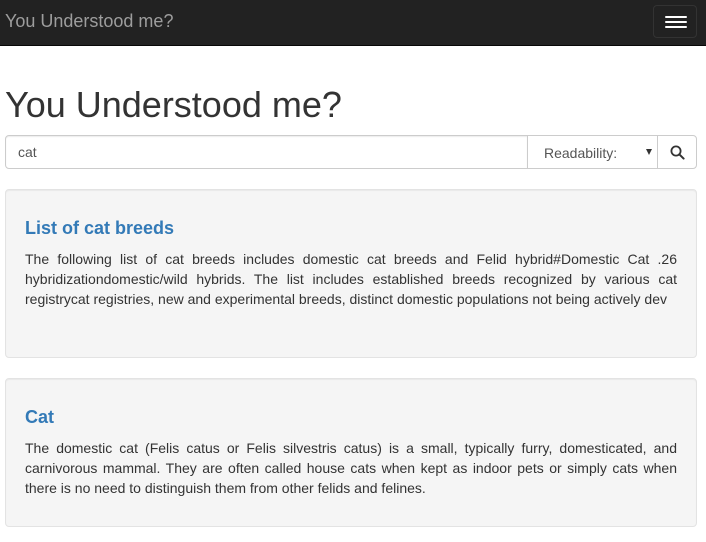  What do you see at coordinates (351, 228) in the screenshot?
I see `result-title-link: List of cat breeds` at bounding box center [351, 228].